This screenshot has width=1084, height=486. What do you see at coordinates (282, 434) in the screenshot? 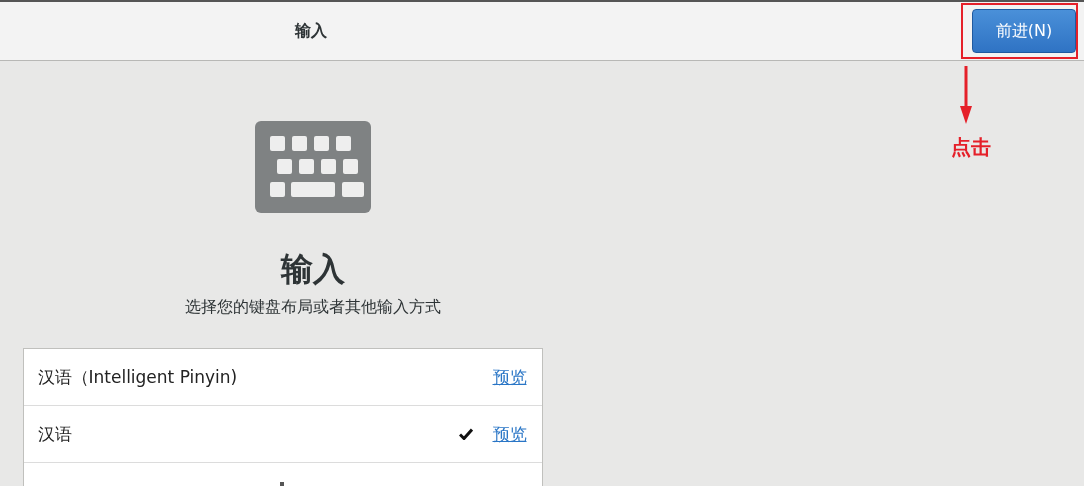
I see `input-method-row: 汉语 预览` at bounding box center [282, 434].